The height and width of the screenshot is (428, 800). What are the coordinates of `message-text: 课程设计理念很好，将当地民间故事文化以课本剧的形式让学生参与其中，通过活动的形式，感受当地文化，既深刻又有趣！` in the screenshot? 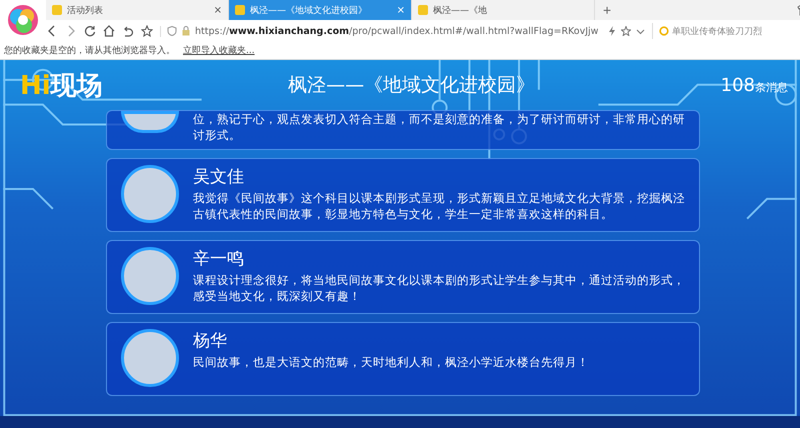 It's located at (439, 288).